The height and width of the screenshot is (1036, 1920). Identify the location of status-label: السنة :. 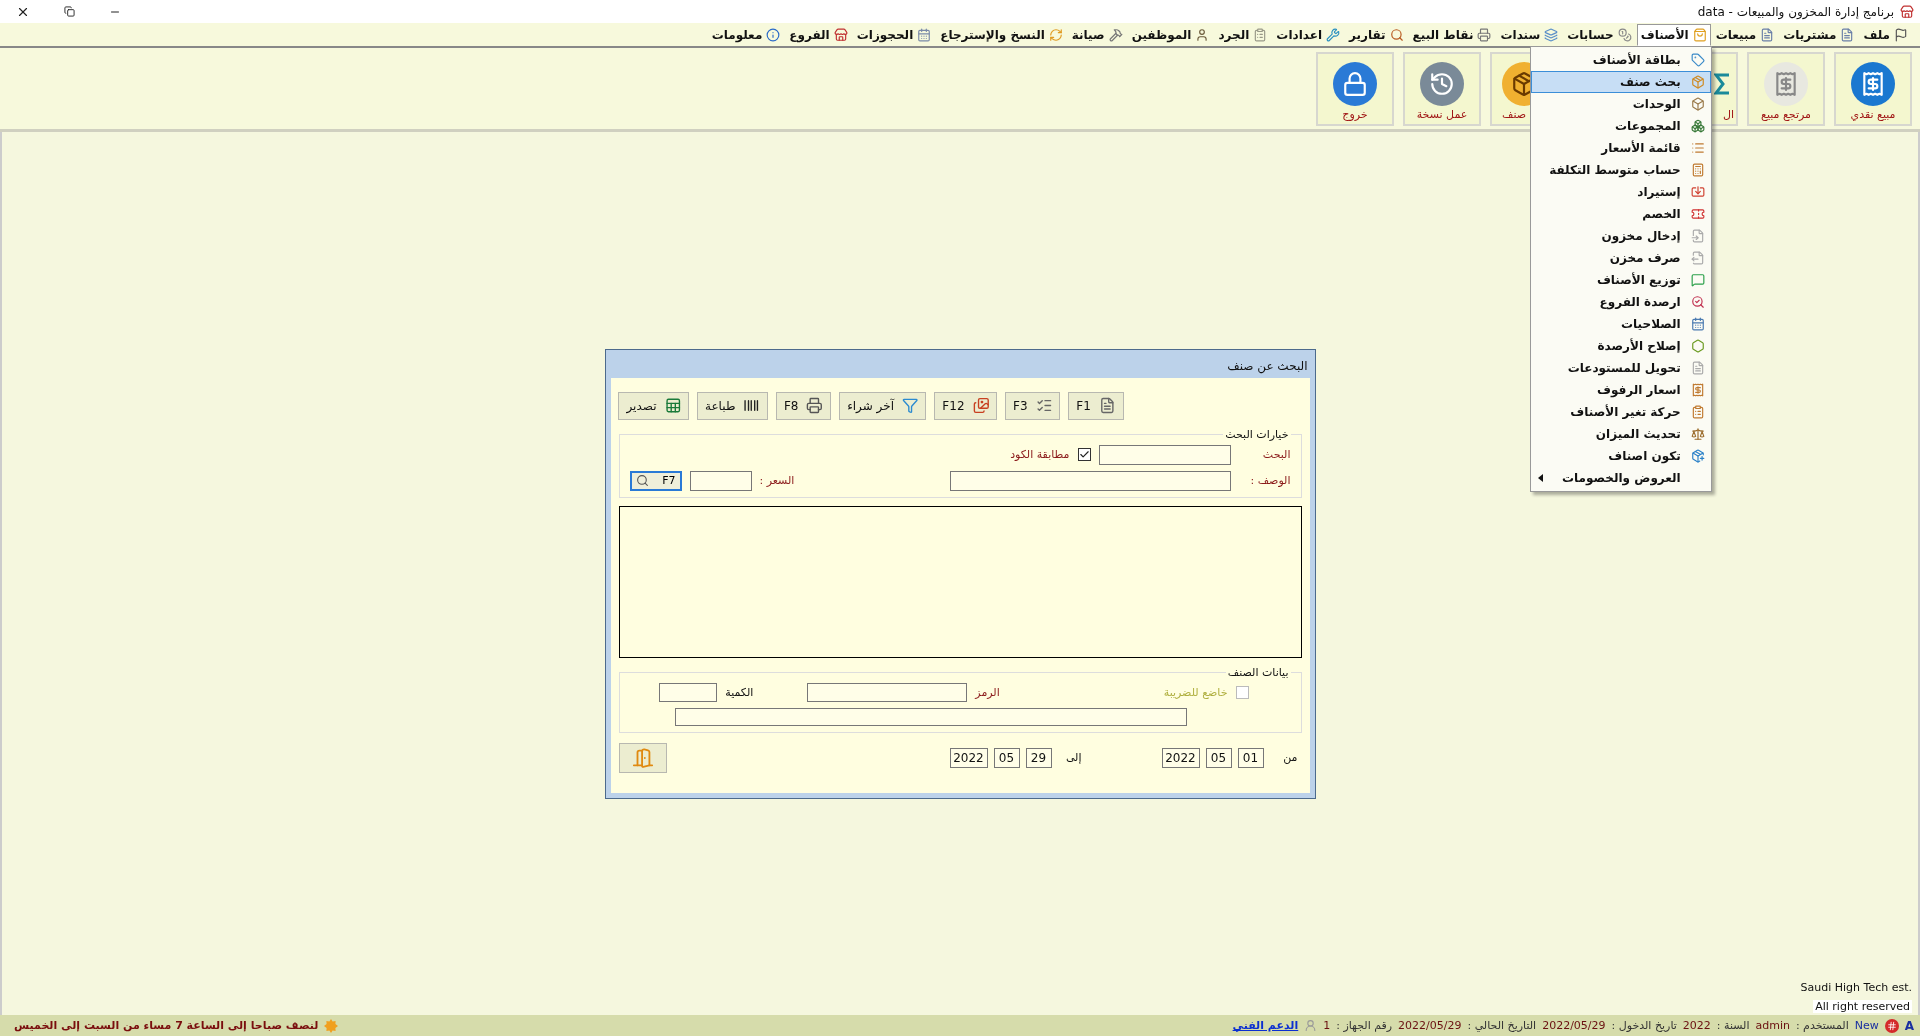
(1733, 1025).